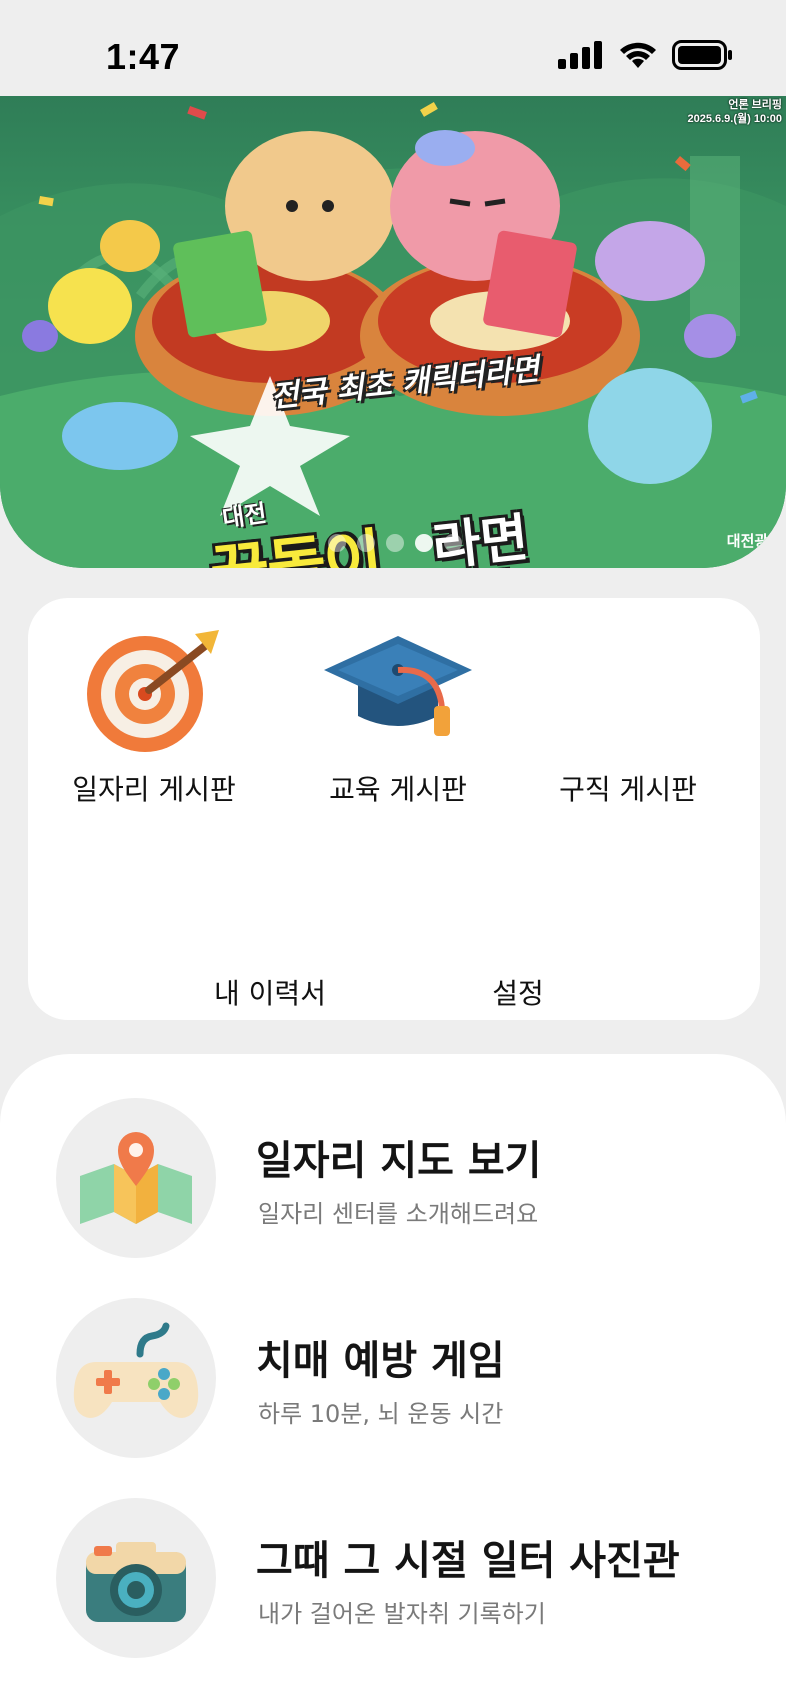 The height and width of the screenshot is (1704, 786). I want to click on feature-dementia-game: 치매 예방 게임 하루 10분, 뇌 운동 시간, so click(406, 1378).